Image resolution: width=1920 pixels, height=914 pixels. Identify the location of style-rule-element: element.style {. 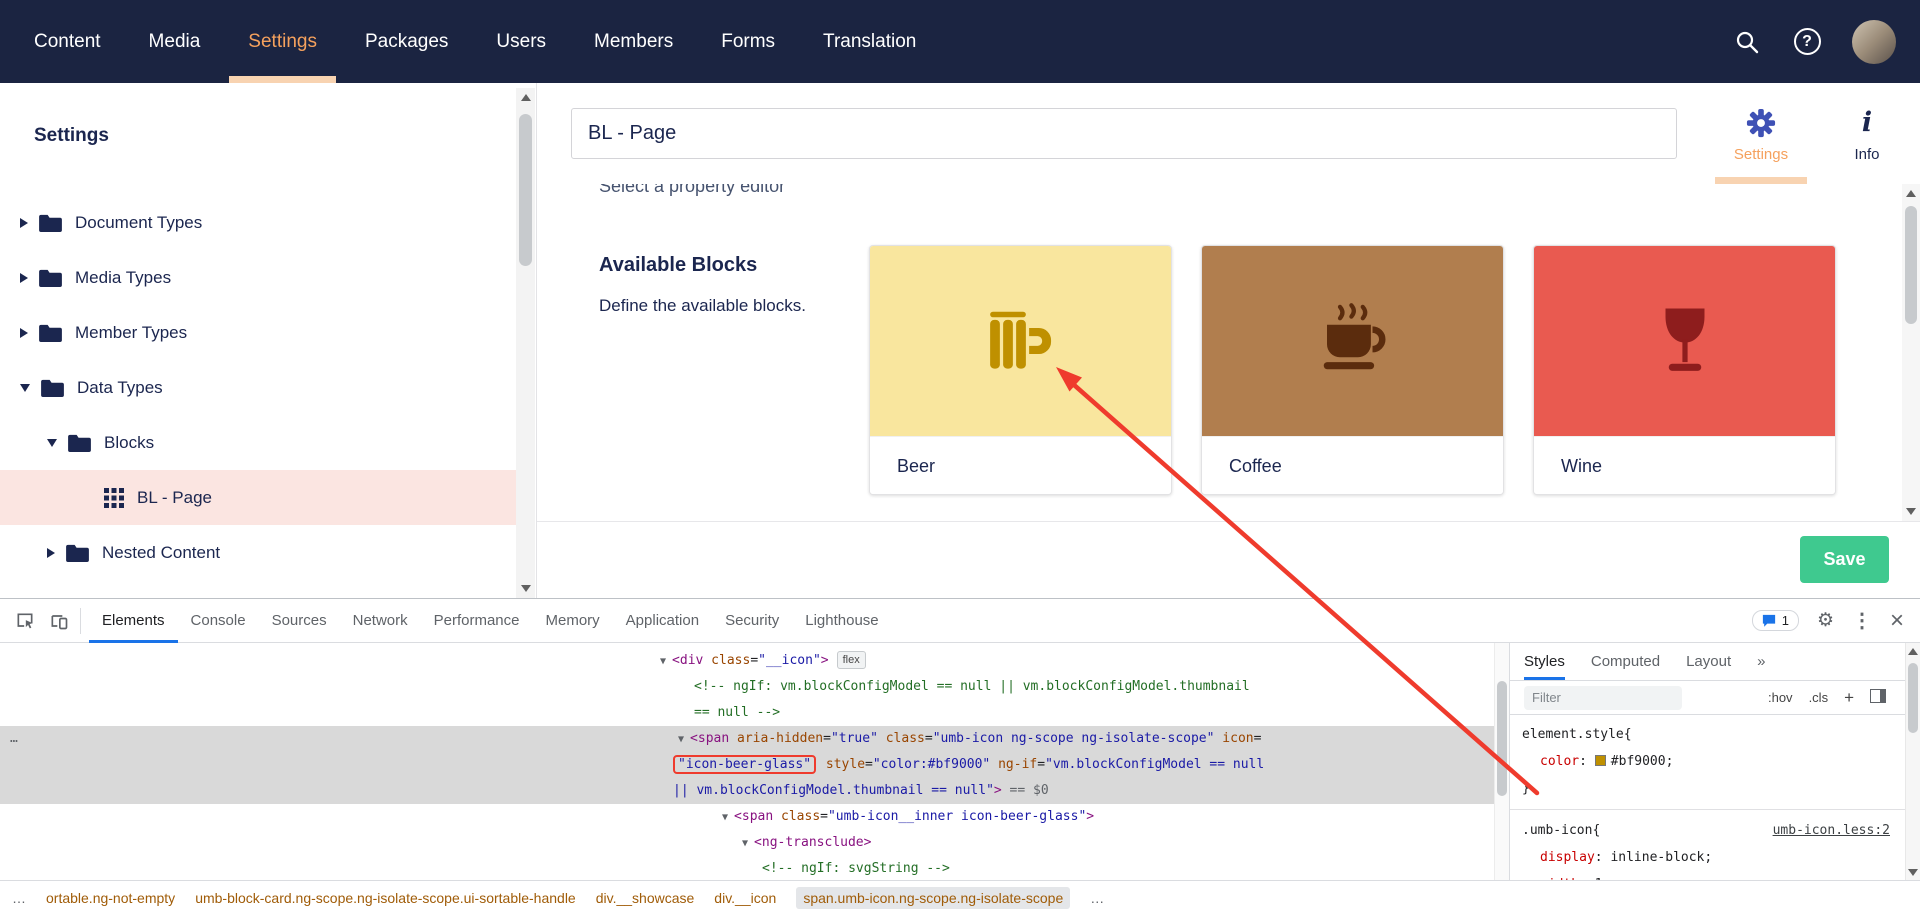
(1706, 734).